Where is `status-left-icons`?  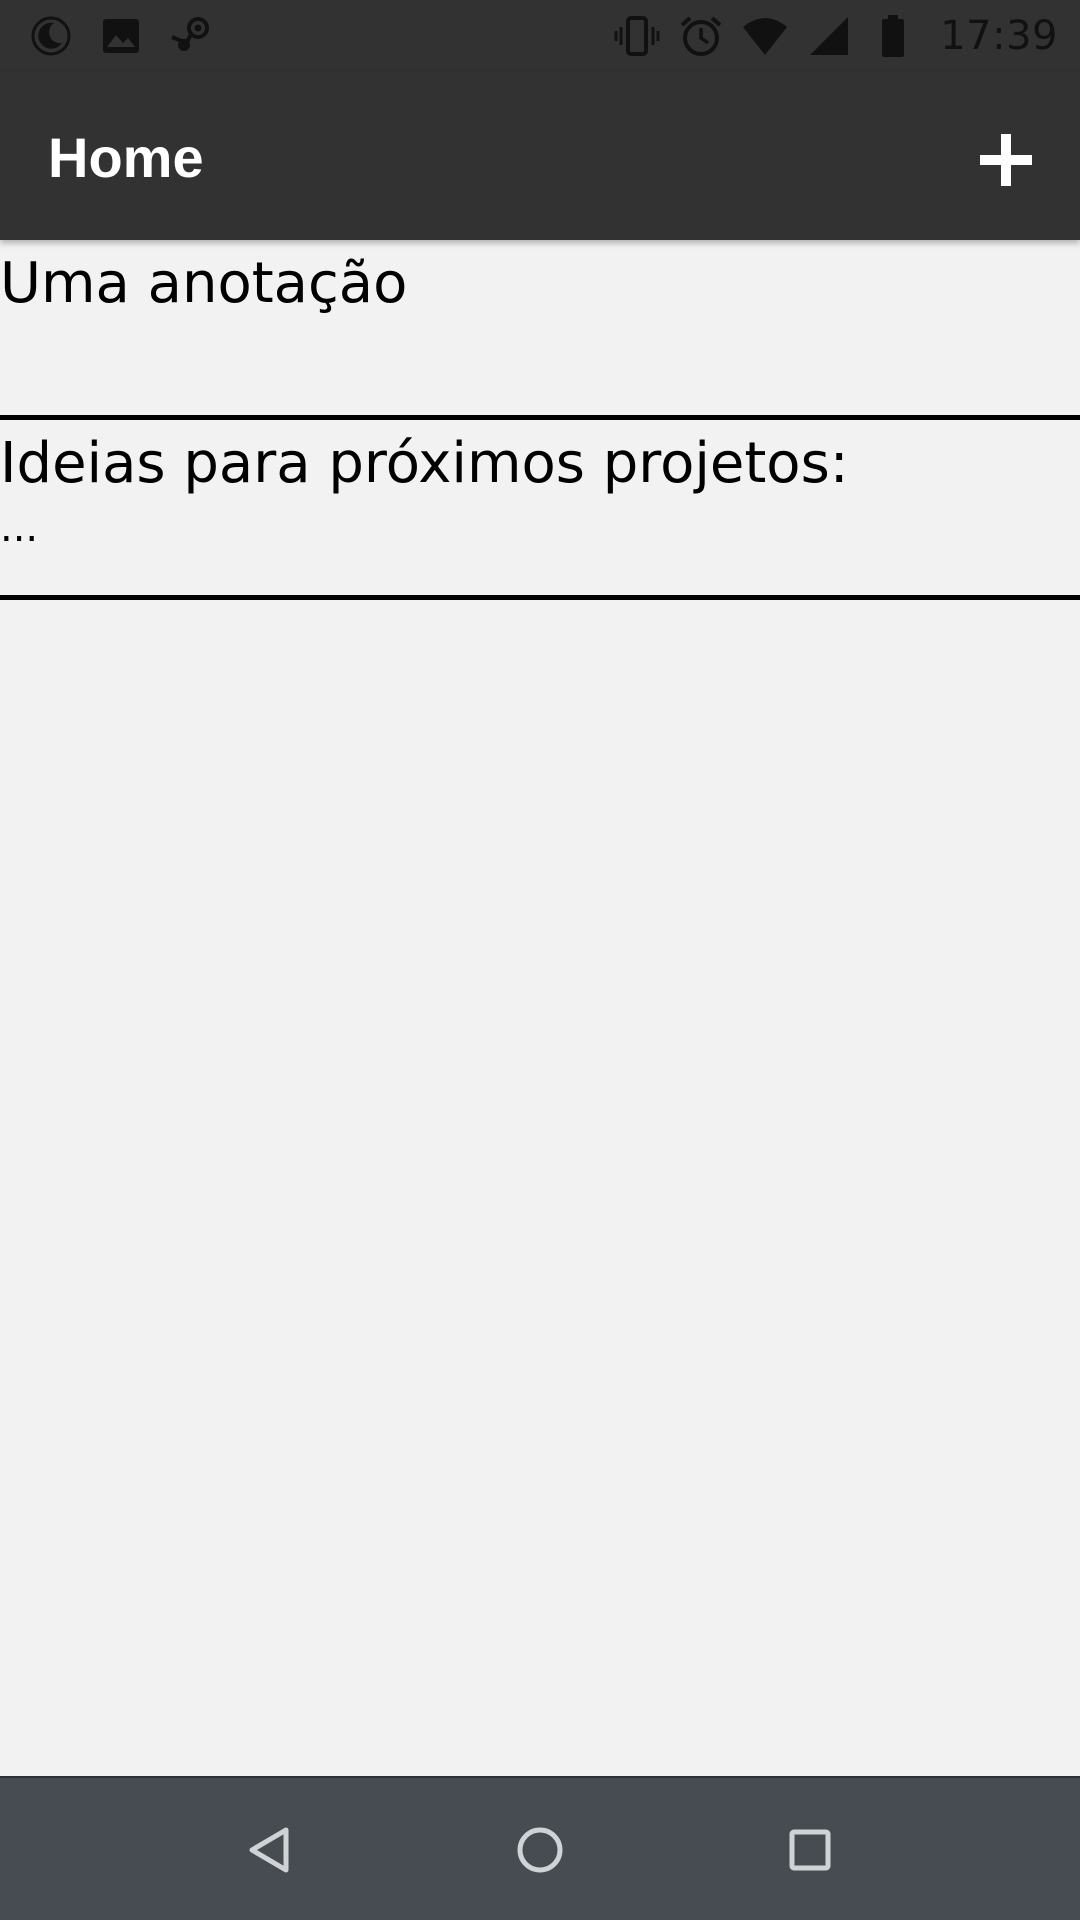
status-left-icons is located at coordinates (121, 36).